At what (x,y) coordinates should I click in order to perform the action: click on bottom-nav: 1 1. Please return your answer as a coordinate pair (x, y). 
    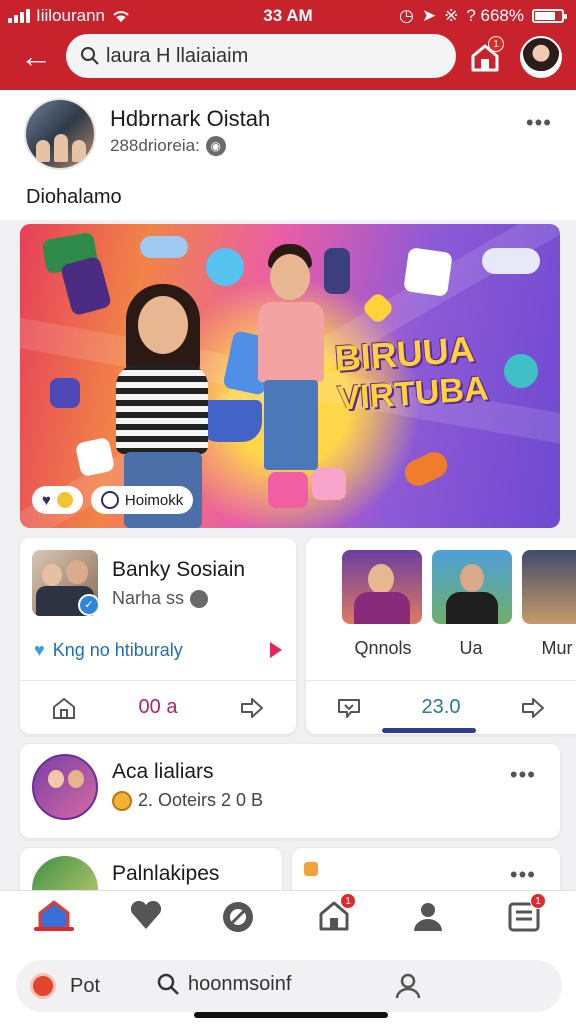
    Looking at the image, I should click on (288, 920).